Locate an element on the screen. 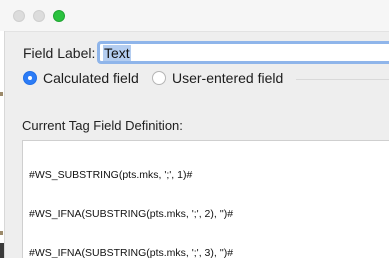 This screenshot has width=389, height=258. calculated-field-radio: Calculated field is located at coordinates (81, 78).